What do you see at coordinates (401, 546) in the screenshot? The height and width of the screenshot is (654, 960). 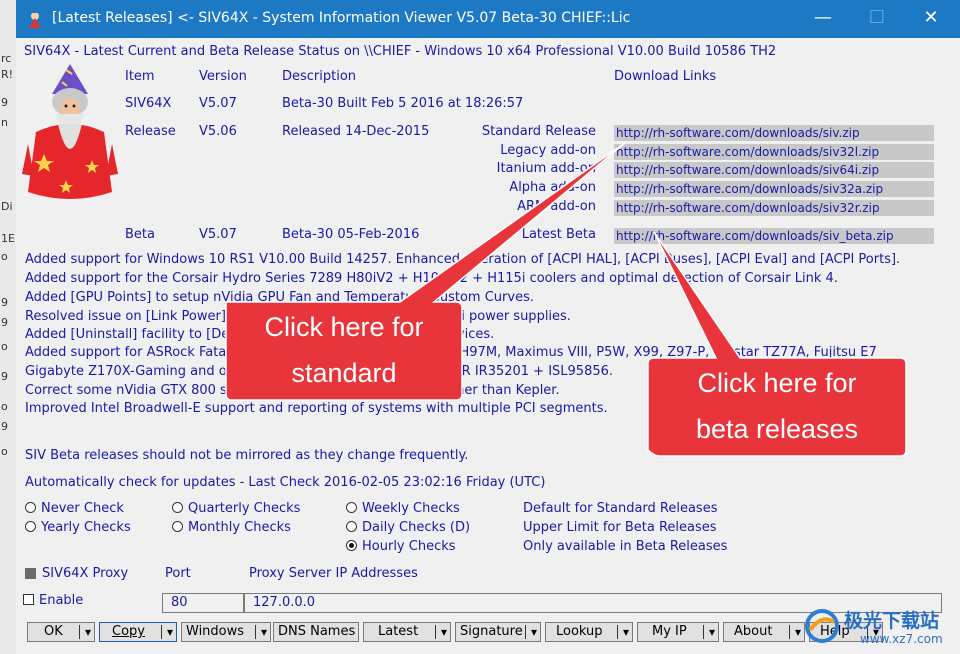 I see `radio-hourly-checks: Hourly Checks` at bounding box center [401, 546].